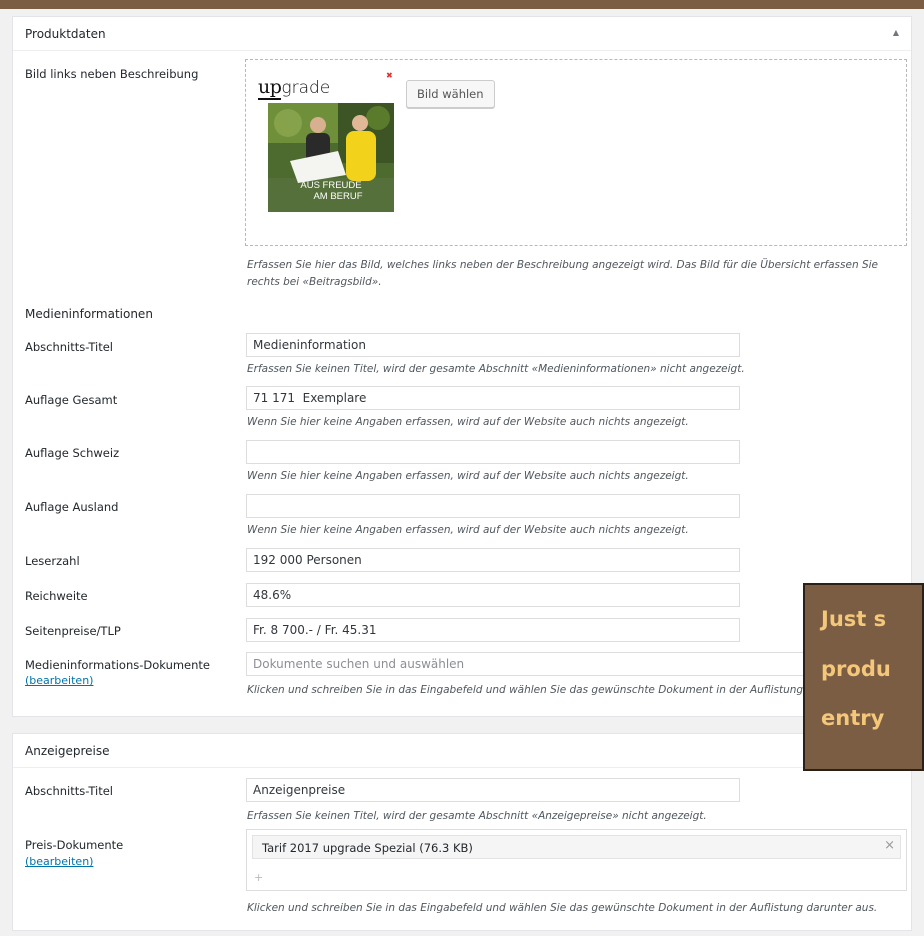 This screenshot has width=924, height=936. What do you see at coordinates (112, 74) in the screenshot?
I see `image-field-label: Bild links neben Beschreibung` at bounding box center [112, 74].